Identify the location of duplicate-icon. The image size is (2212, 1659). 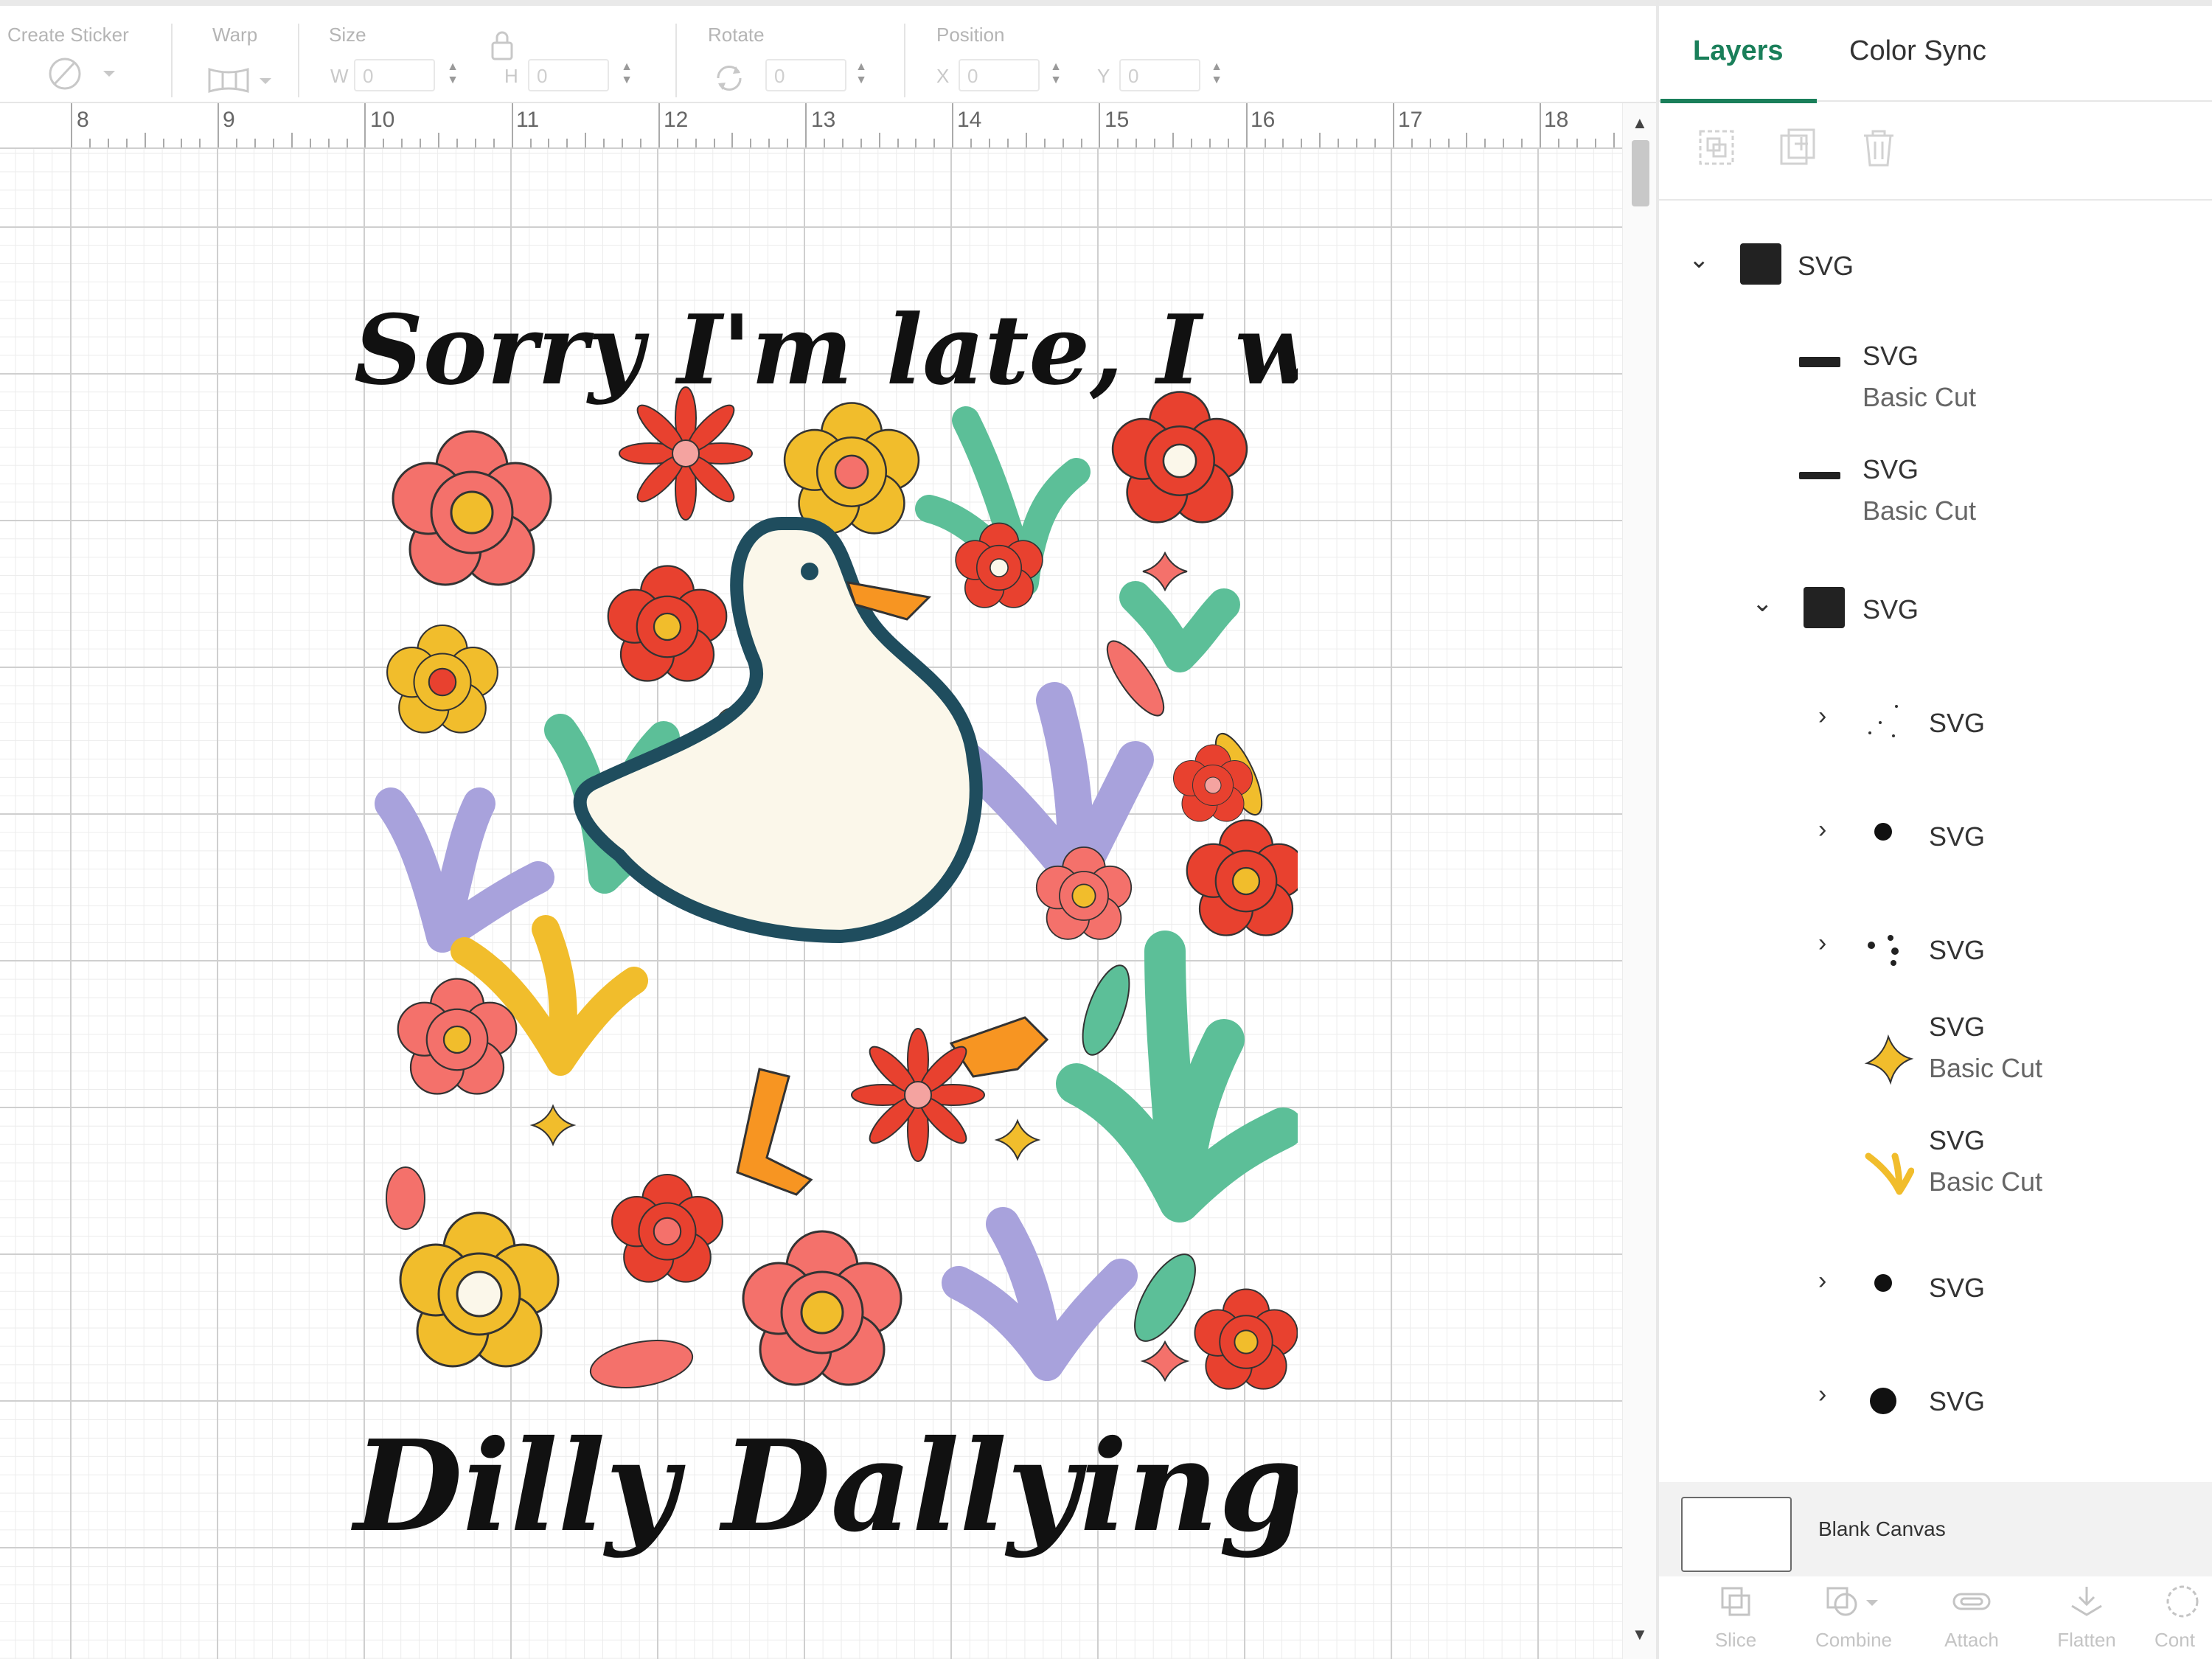
(1797, 147).